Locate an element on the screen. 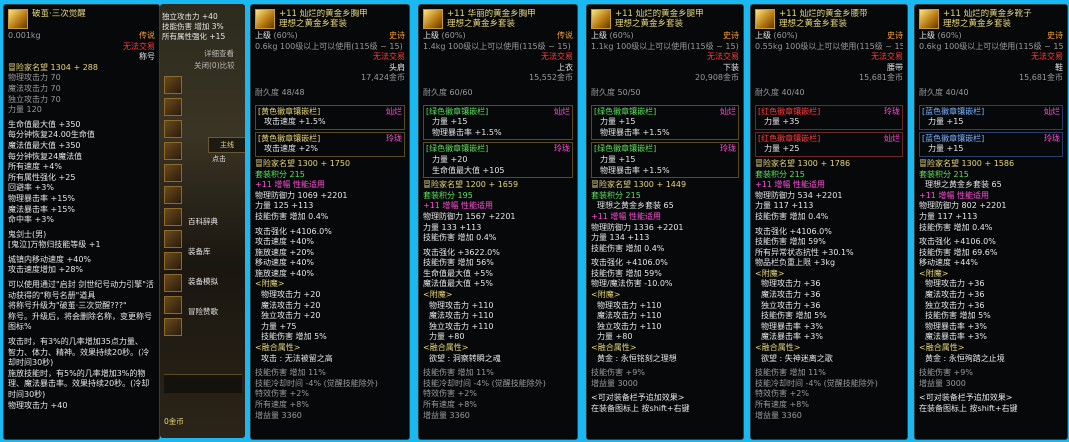  emblem-stat: 攻击速度 +1.5% is located at coordinates (295, 122).